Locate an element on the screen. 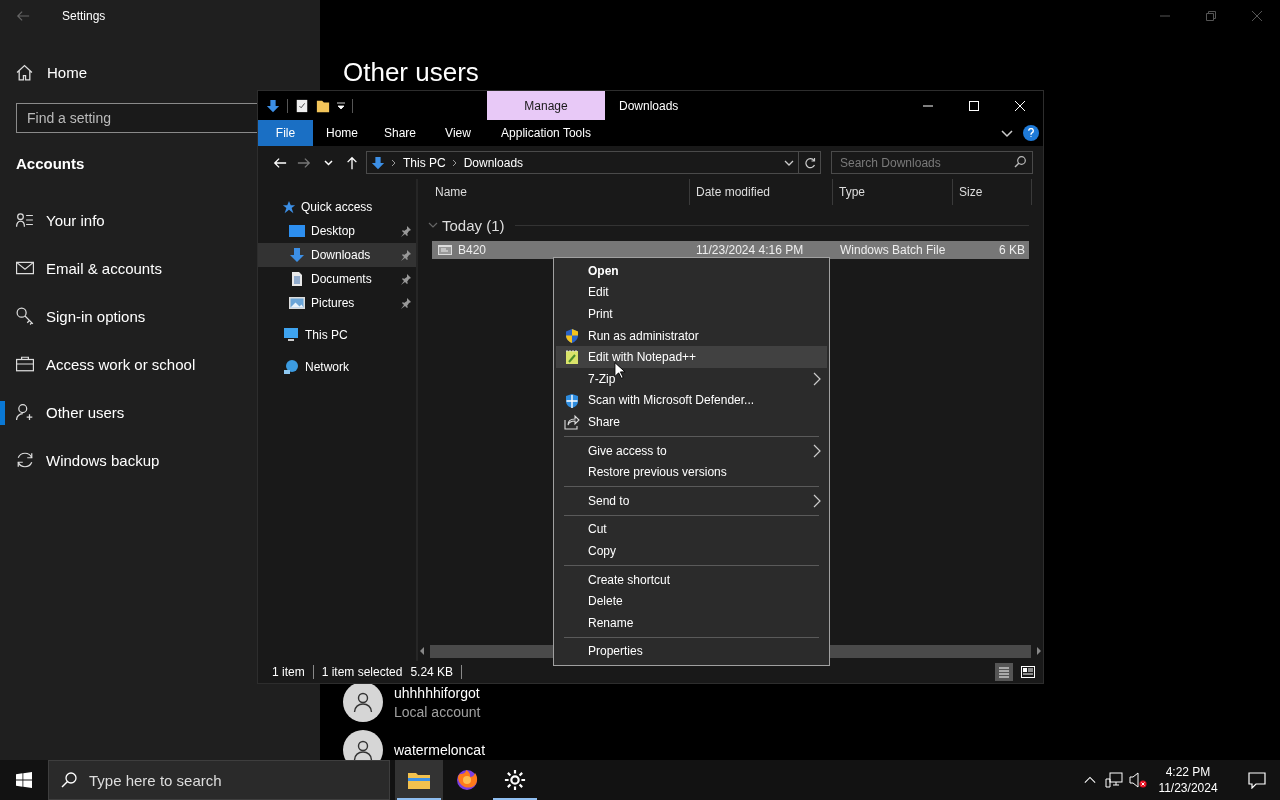  muted-speaker-icon is located at coordinates (1138, 780).